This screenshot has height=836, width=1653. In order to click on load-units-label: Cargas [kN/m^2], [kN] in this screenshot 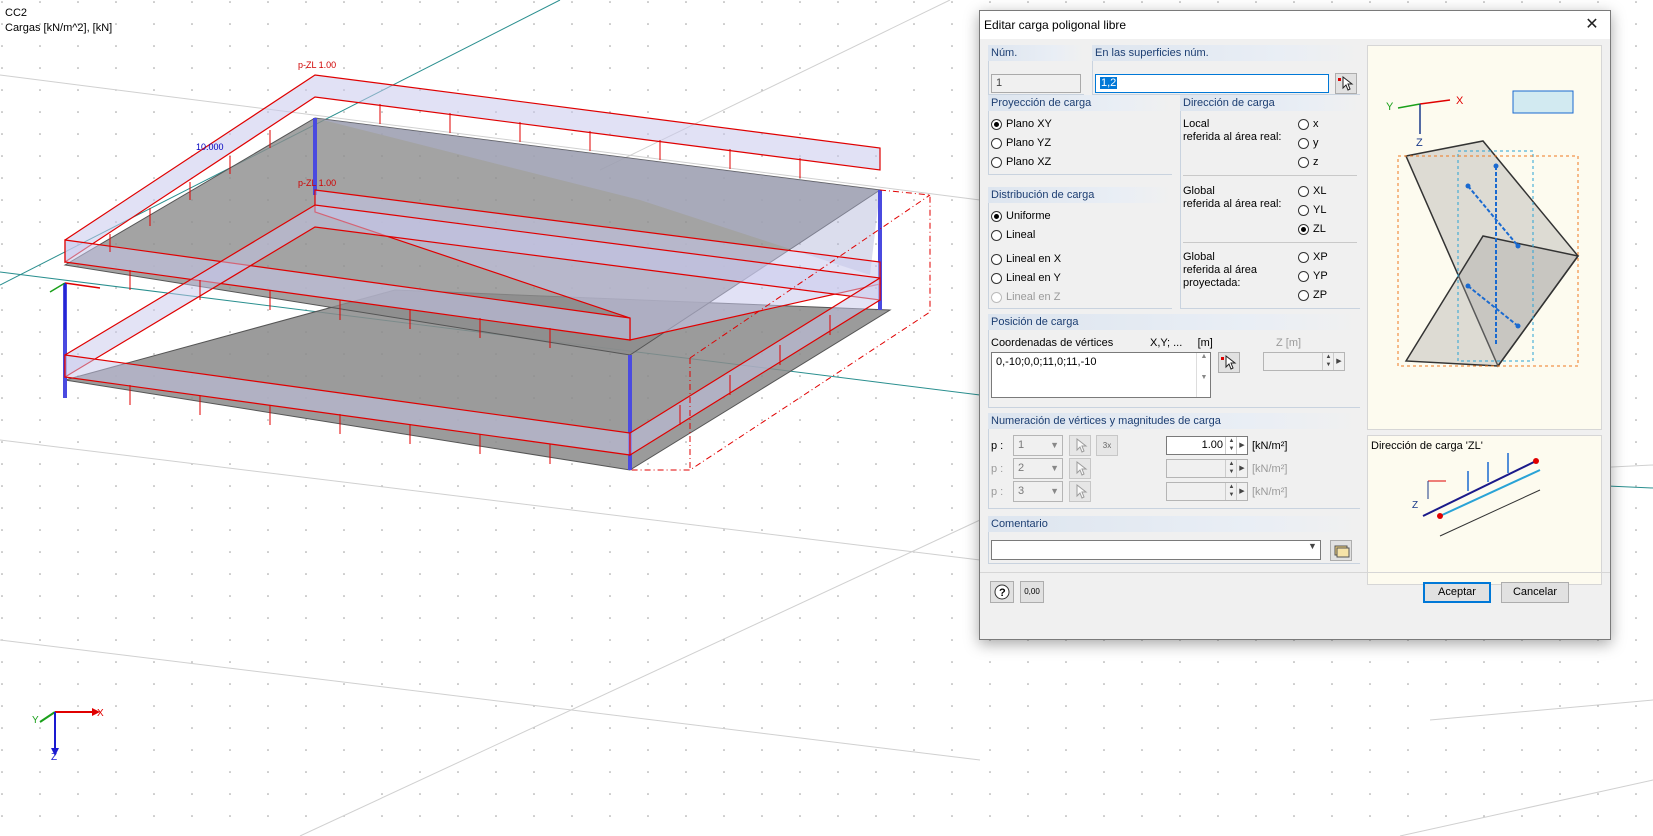, I will do `click(59, 28)`.